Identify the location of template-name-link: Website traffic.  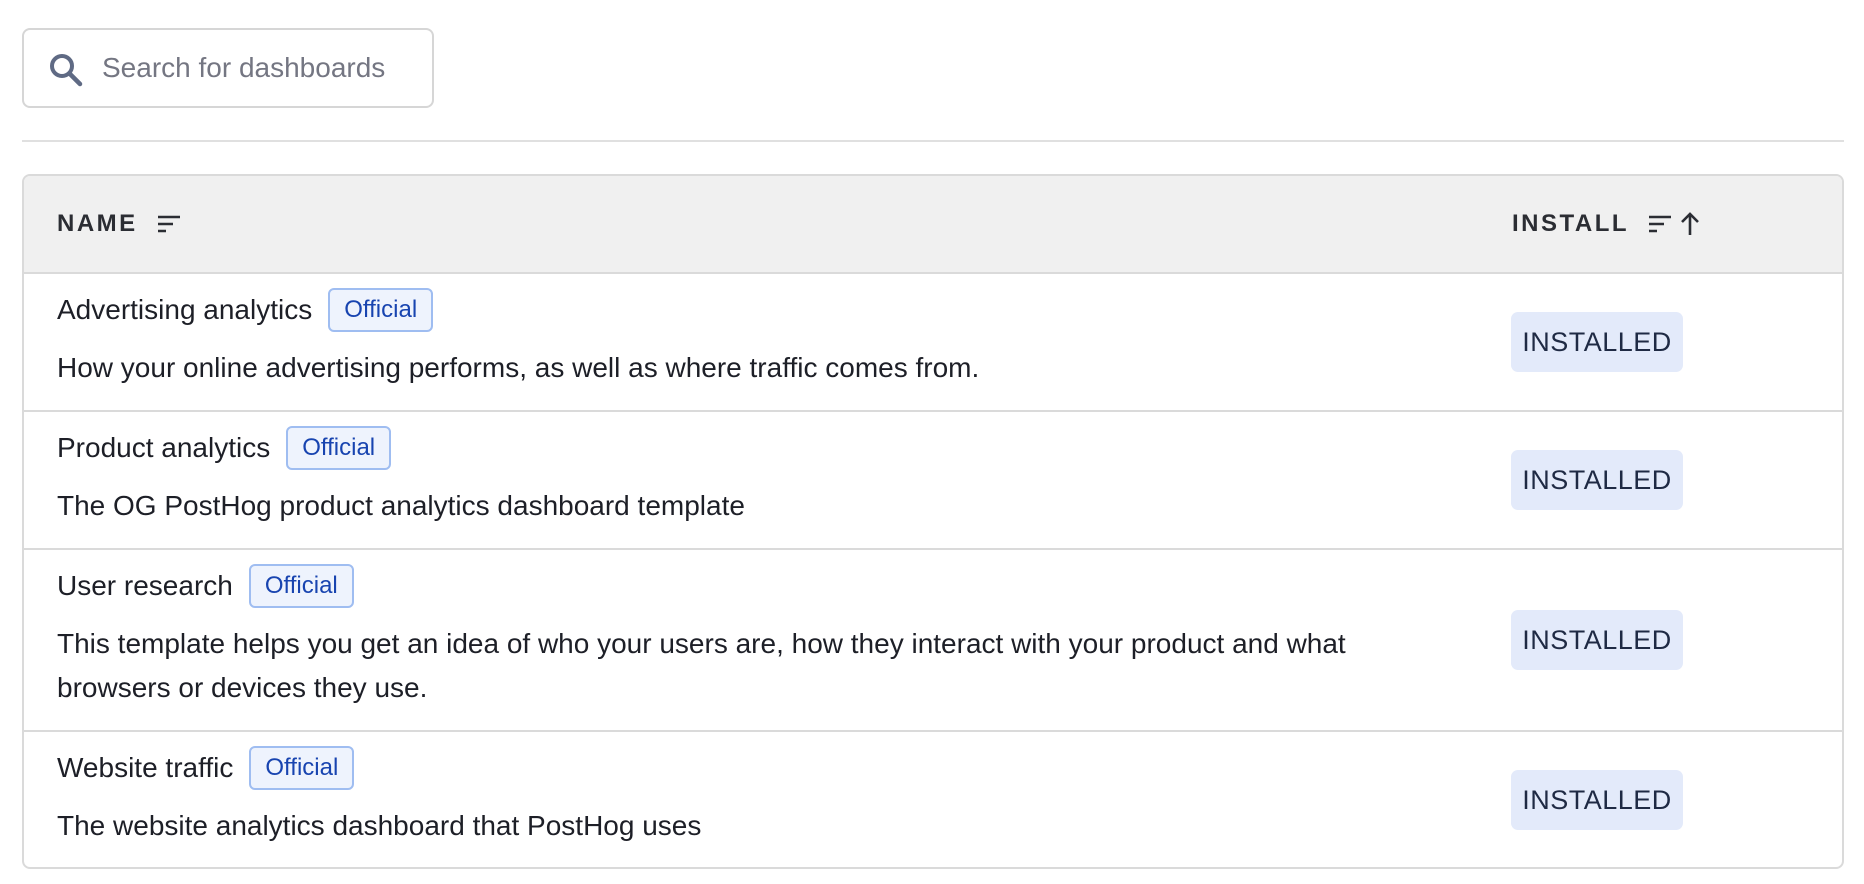
(145, 768).